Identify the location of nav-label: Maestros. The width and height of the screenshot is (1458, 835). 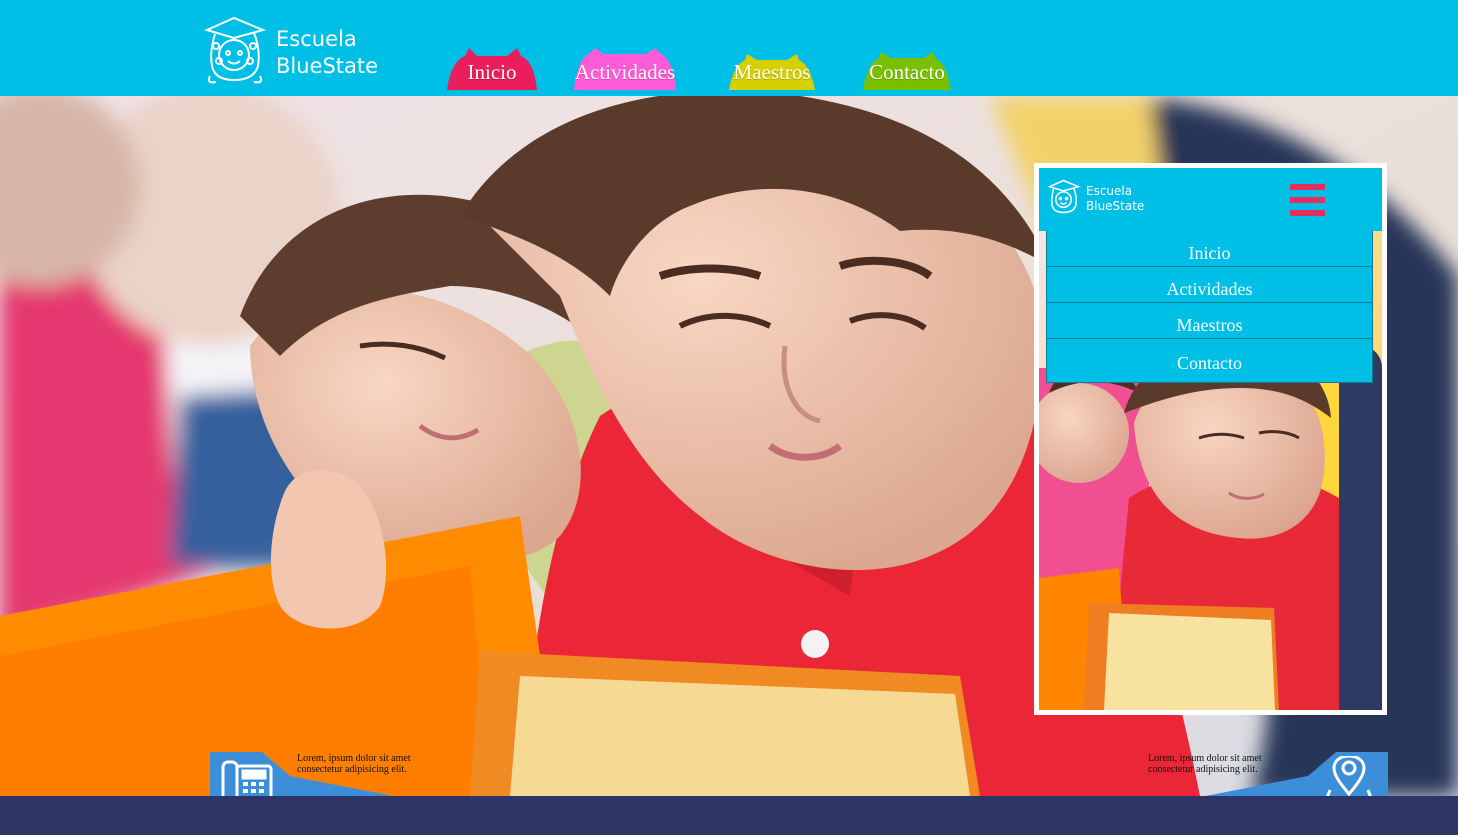
(772, 72).